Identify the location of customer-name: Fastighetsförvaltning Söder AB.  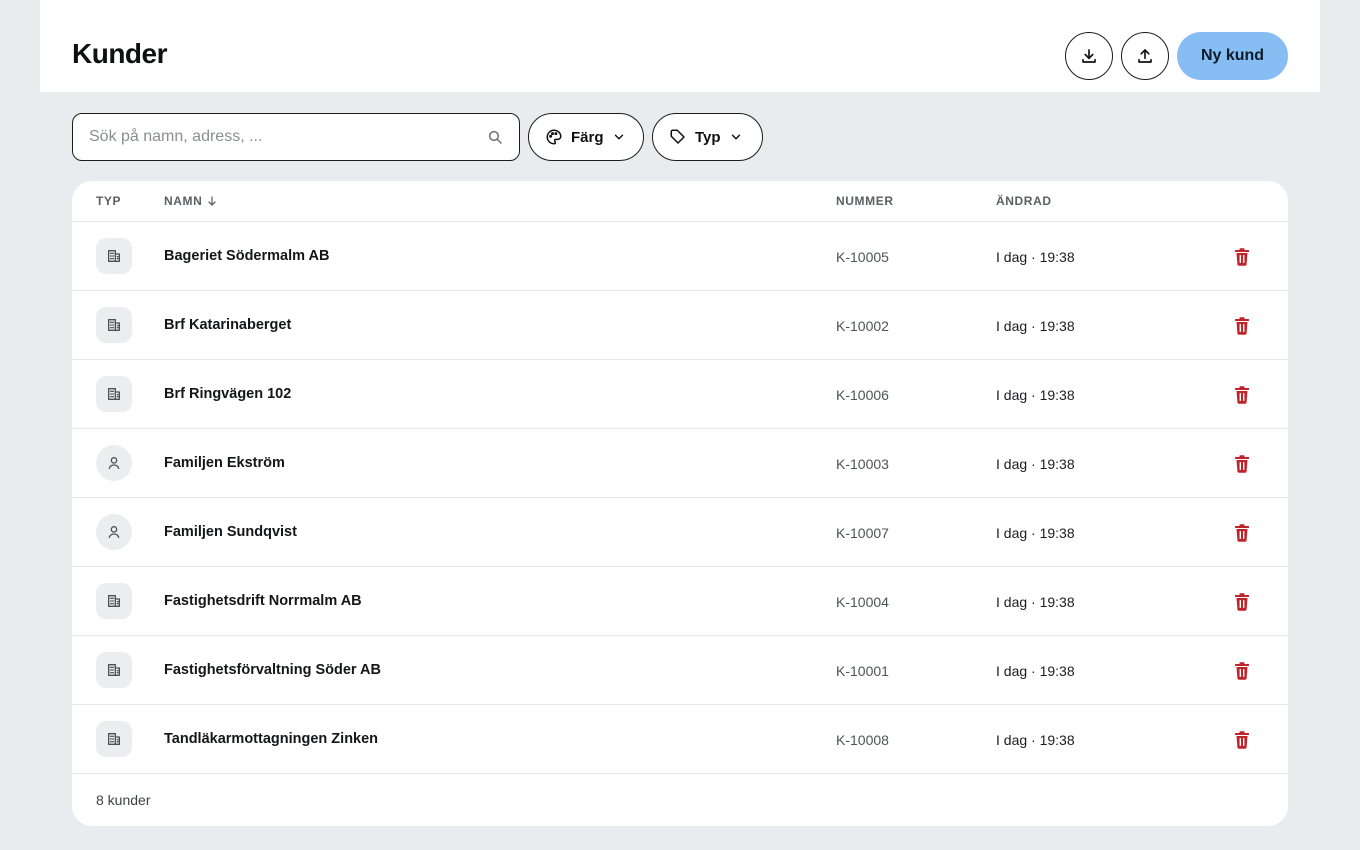
(272, 670).